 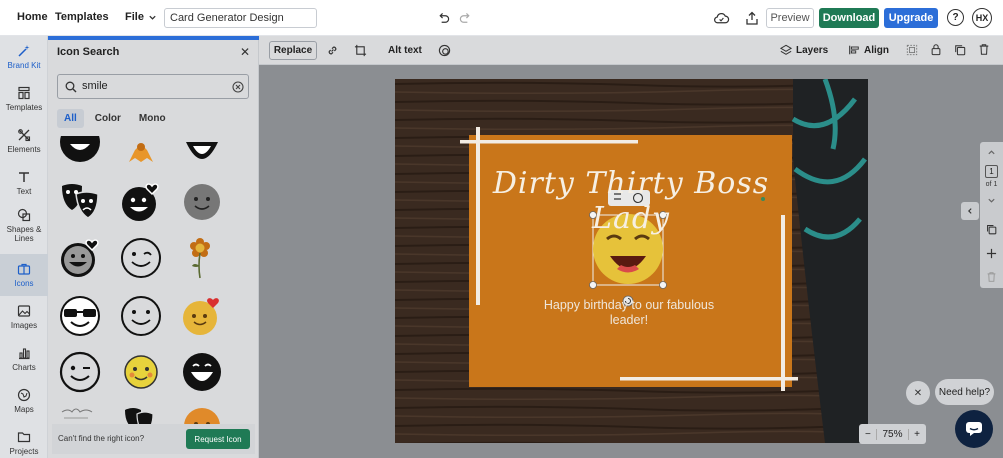 What do you see at coordinates (24, 269) in the screenshot?
I see `icons-icon` at bounding box center [24, 269].